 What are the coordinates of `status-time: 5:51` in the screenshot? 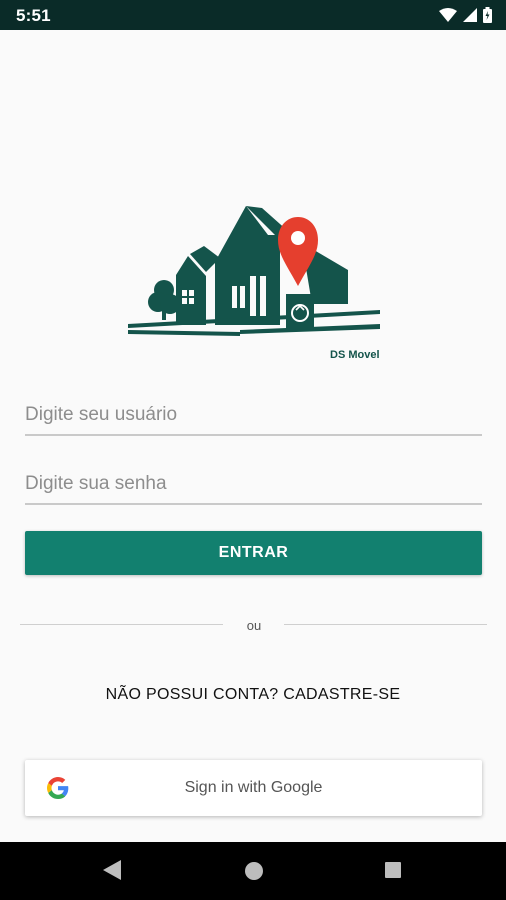 It's located at (33, 15).